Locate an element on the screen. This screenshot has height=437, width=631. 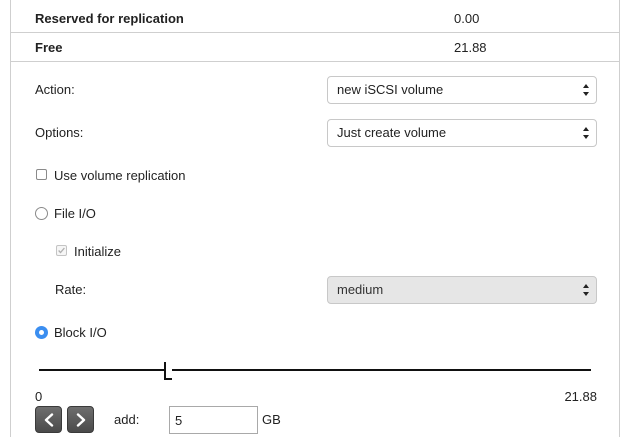
slider-min-label: 0 is located at coordinates (39, 396).